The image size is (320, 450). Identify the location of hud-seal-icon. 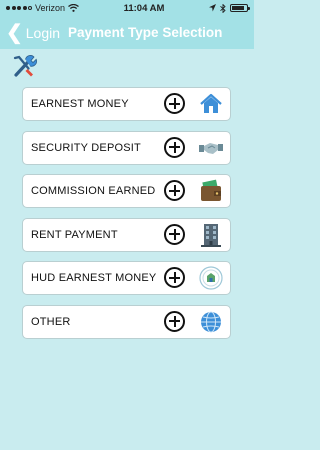
(211, 278).